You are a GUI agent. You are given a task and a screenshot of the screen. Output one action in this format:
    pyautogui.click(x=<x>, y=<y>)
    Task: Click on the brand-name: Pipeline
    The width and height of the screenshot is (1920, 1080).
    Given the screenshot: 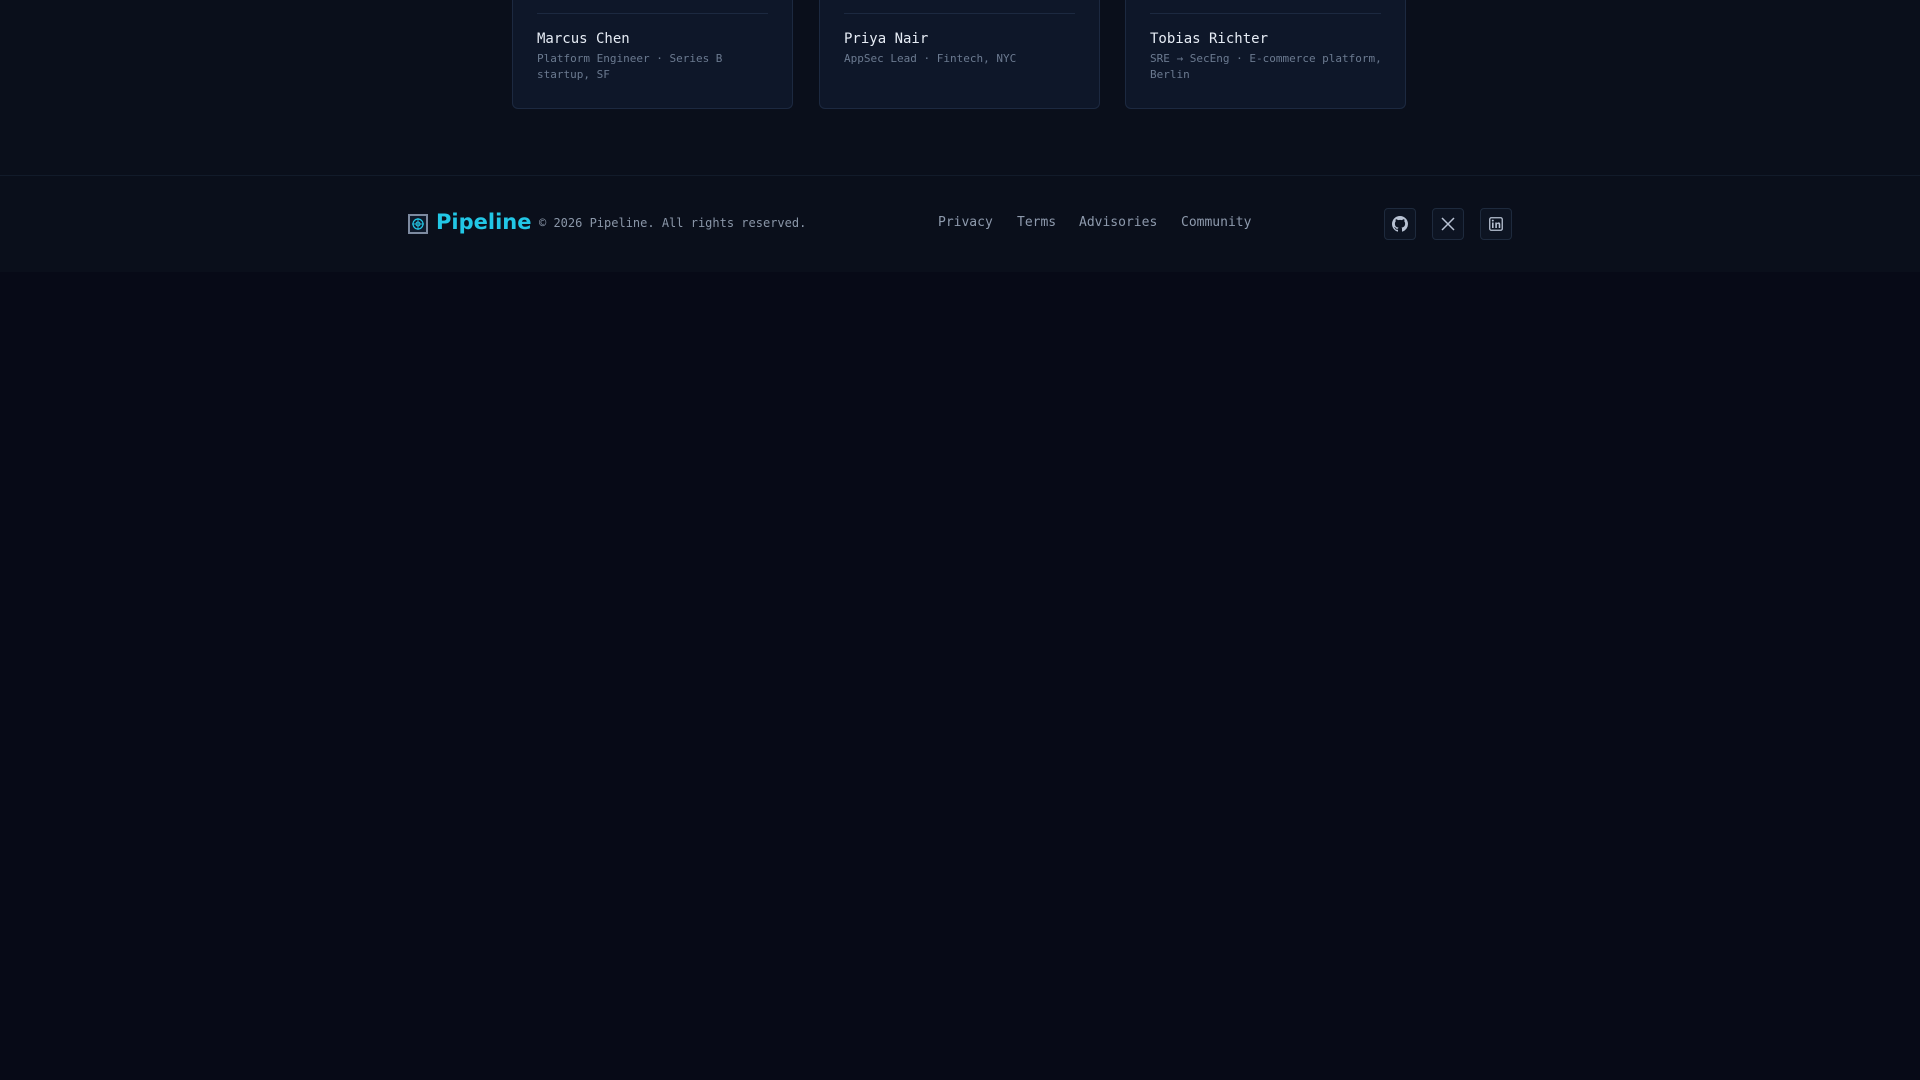 What is the action you would take?
    pyautogui.click(x=483, y=222)
    